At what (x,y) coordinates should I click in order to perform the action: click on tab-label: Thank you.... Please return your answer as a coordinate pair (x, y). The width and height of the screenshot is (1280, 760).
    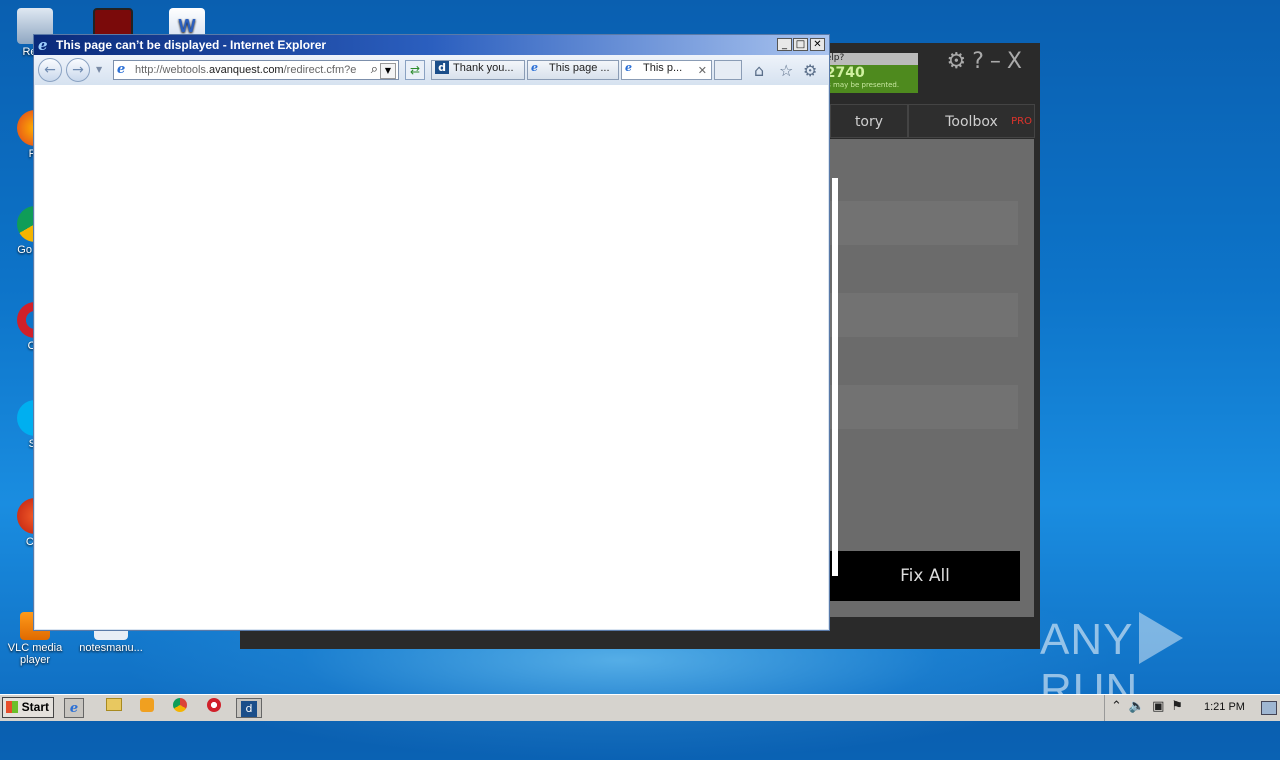
    Looking at the image, I should click on (483, 68).